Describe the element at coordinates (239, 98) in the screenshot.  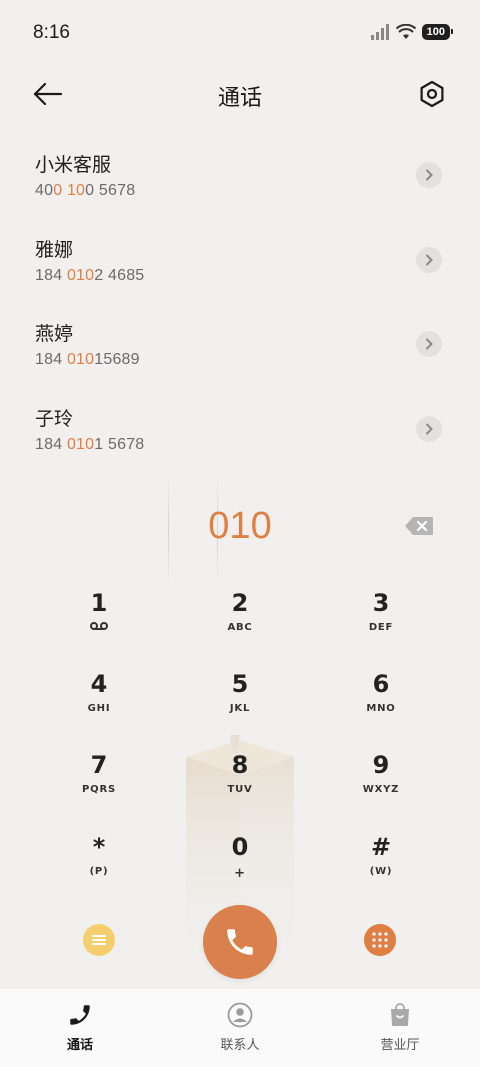
I see `page-title: 通话` at that location.